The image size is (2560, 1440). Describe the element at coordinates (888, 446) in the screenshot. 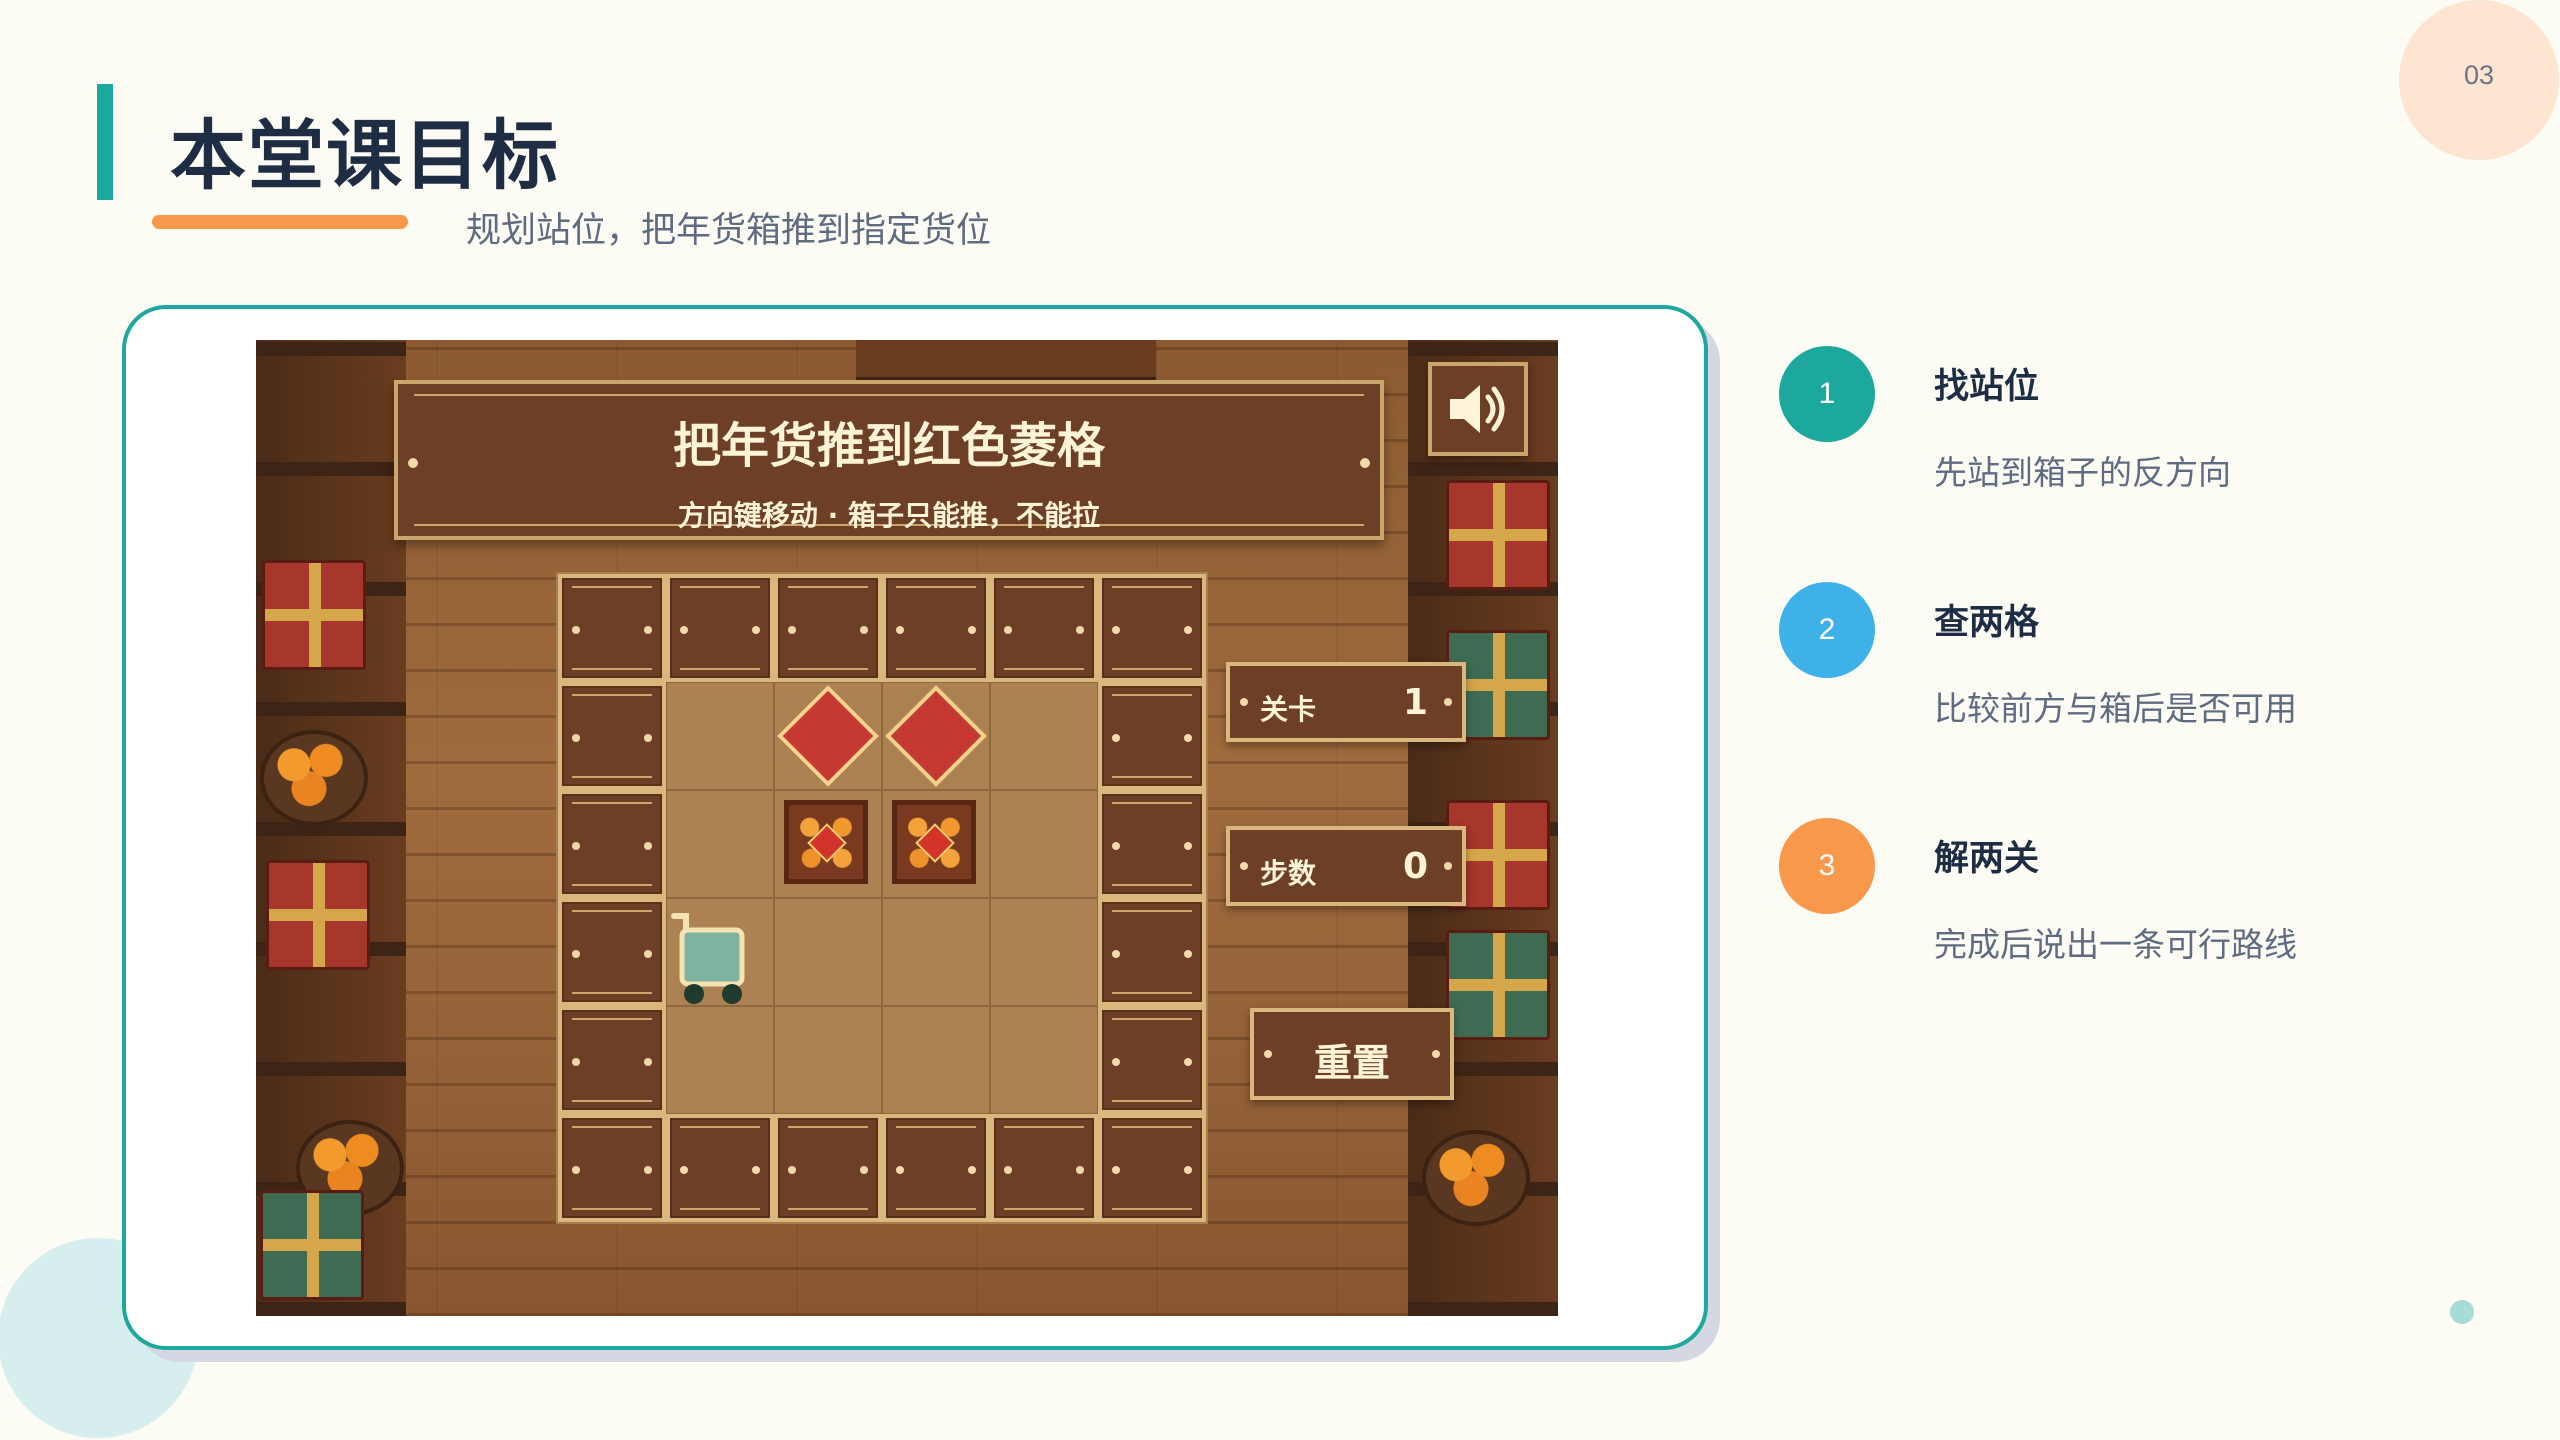

I see `banner-title: 把年货推到红色菱格` at that location.